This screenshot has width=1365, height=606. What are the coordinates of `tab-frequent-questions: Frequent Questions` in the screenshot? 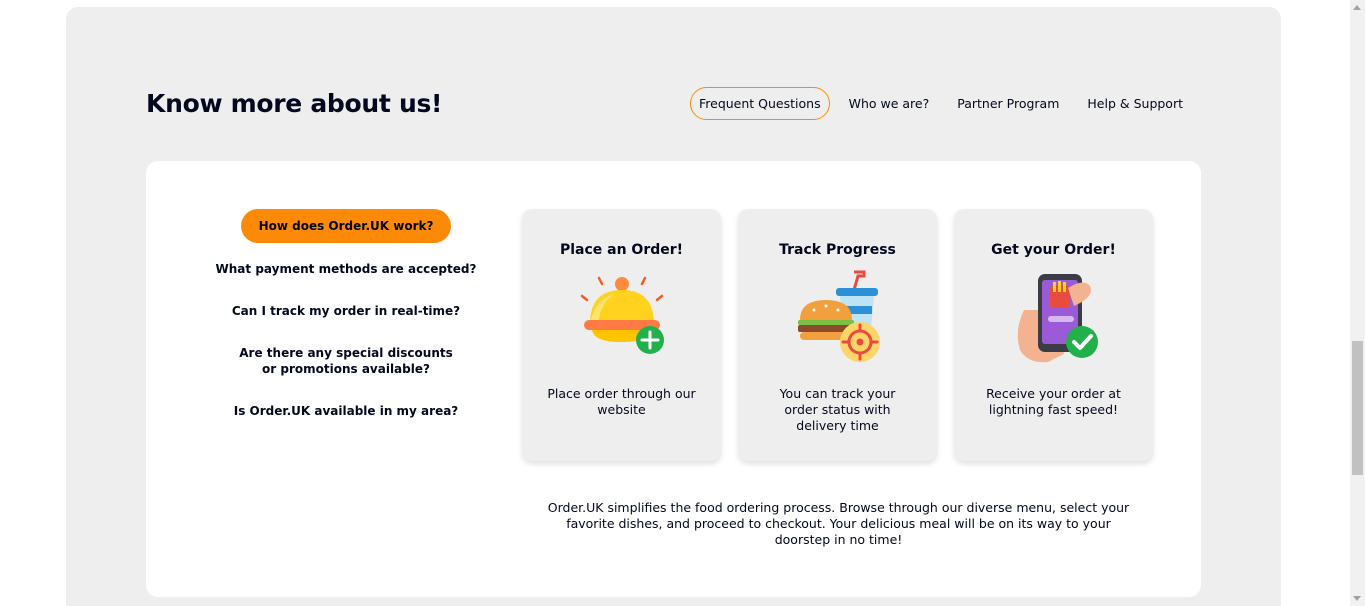 It's located at (759, 103).